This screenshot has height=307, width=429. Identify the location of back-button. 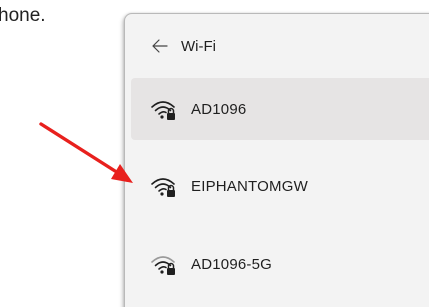
(160, 46).